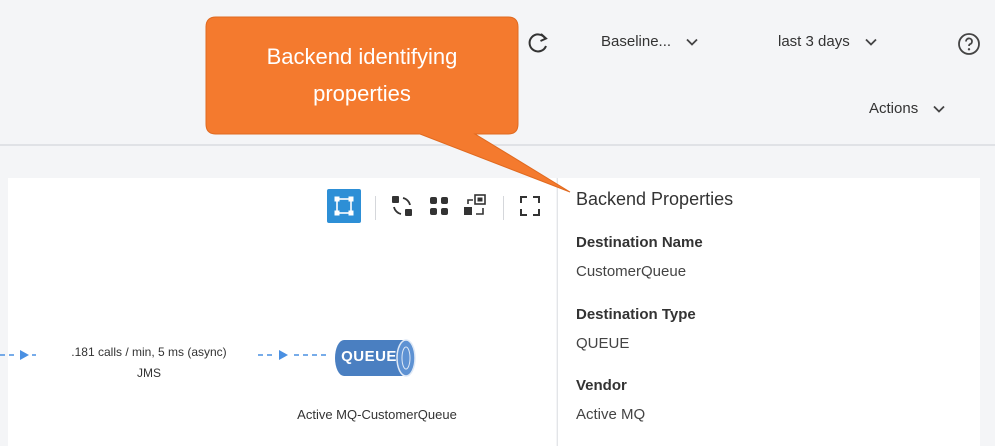 The height and width of the screenshot is (446, 995). I want to click on callout-line-1: Backend identifying, so click(362, 56).